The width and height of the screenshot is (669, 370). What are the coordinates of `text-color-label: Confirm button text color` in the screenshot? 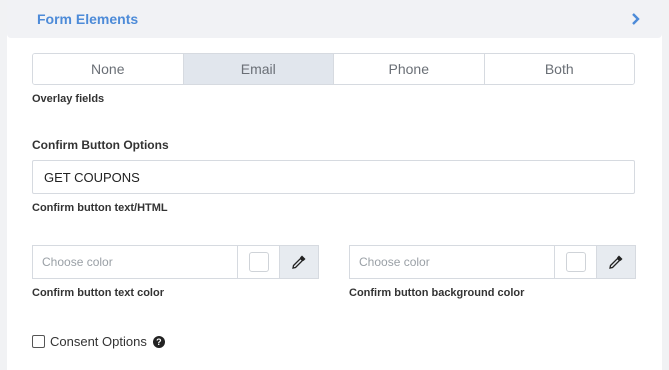 It's located at (98, 293).